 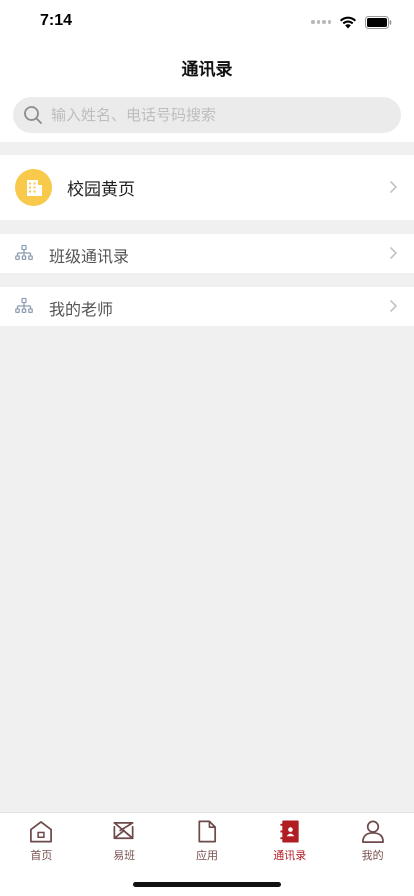 I want to click on search-input, so click(x=211, y=115).